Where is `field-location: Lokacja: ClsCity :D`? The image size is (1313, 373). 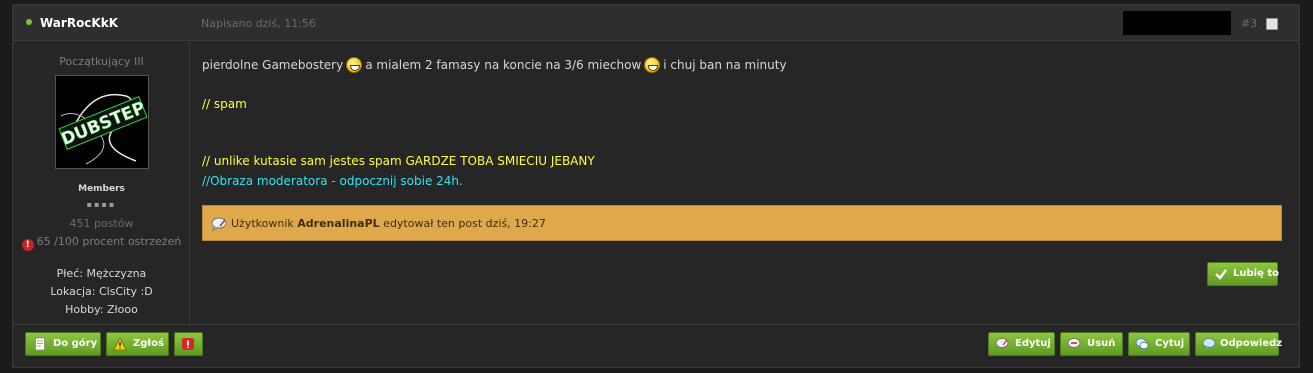
field-location: Lokacja: ClsCity :D is located at coordinates (101, 291).